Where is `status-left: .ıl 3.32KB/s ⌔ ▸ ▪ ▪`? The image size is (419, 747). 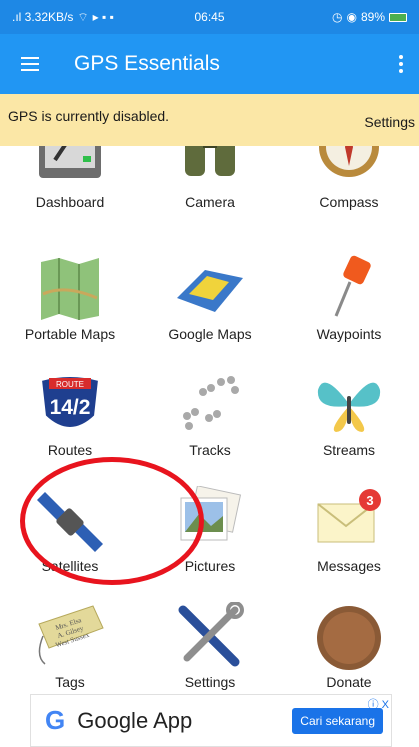
status-left: .ıl 3.32KB/s ⌔ ▸ ▪ ▪ is located at coordinates (172, 17).